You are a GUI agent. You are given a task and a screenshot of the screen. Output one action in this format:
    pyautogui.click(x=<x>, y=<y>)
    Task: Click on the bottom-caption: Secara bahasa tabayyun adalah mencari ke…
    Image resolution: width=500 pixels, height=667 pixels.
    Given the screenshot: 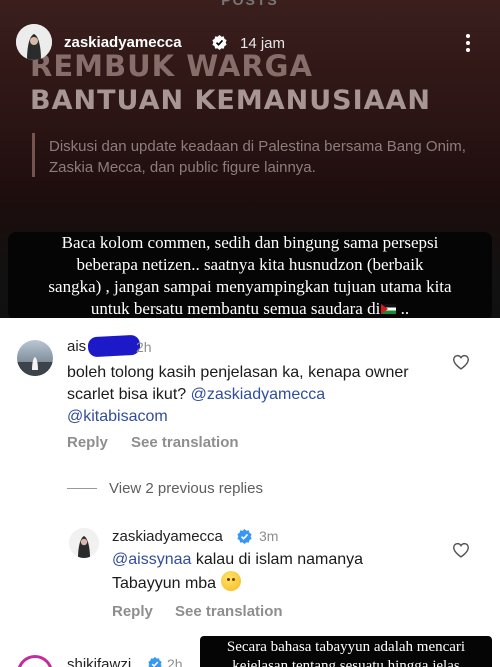 What is the action you would take?
    pyautogui.click(x=346, y=652)
    